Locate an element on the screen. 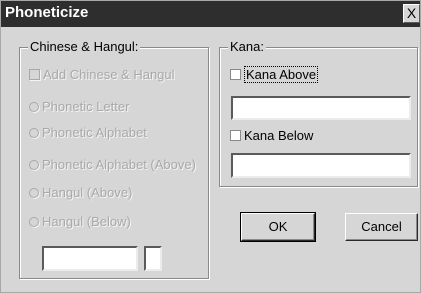  radio-label: Hangul (Below) is located at coordinates (86, 221).